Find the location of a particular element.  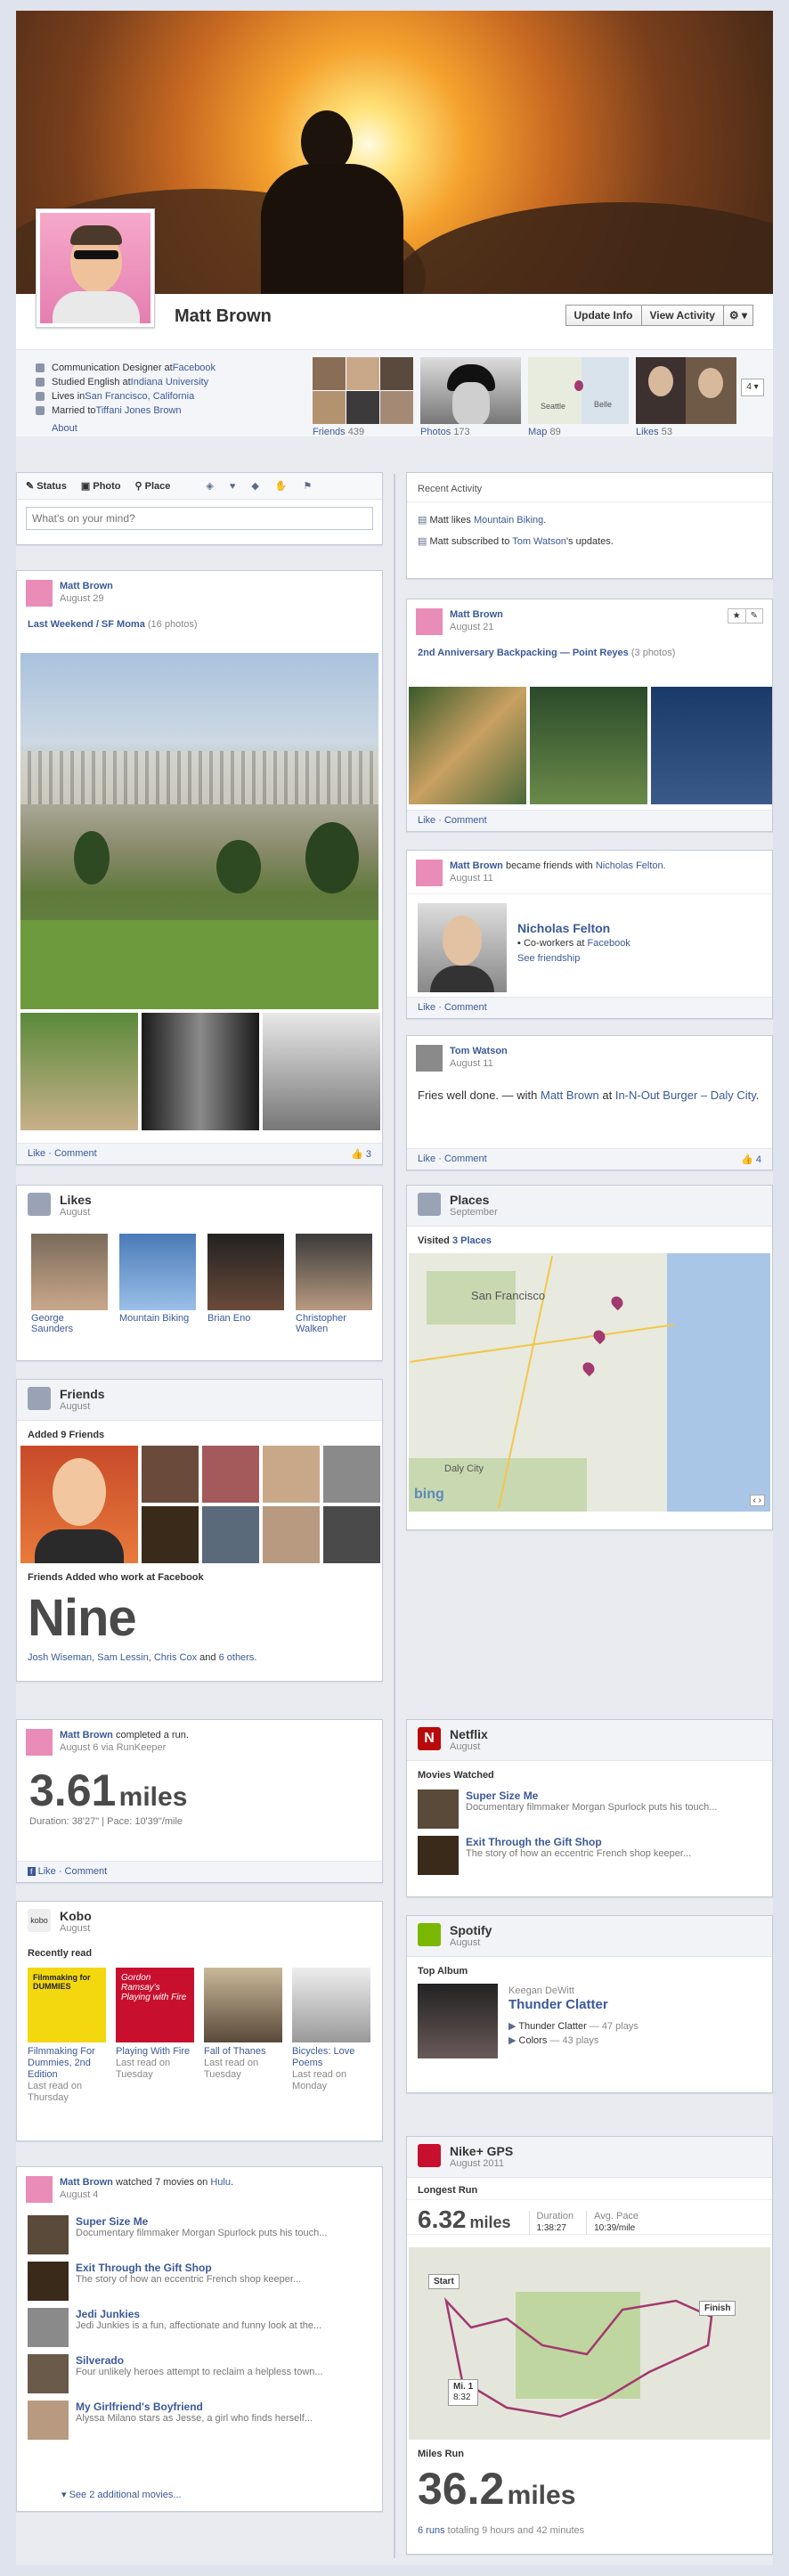

like-link: Like is located at coordinates (36, 1154).